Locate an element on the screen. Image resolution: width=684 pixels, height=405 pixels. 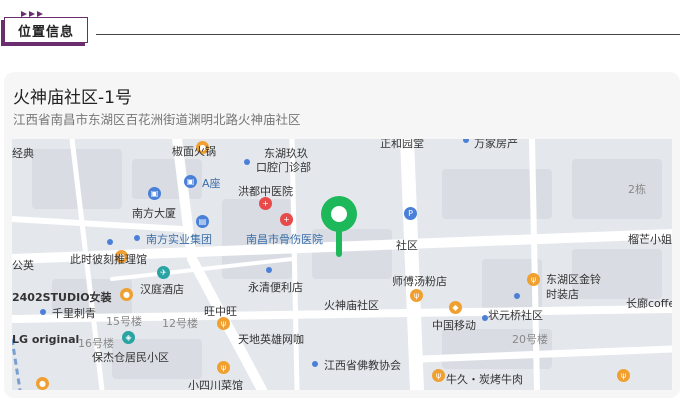
section-header: 位置信息 is located at coordinates (342, 30).